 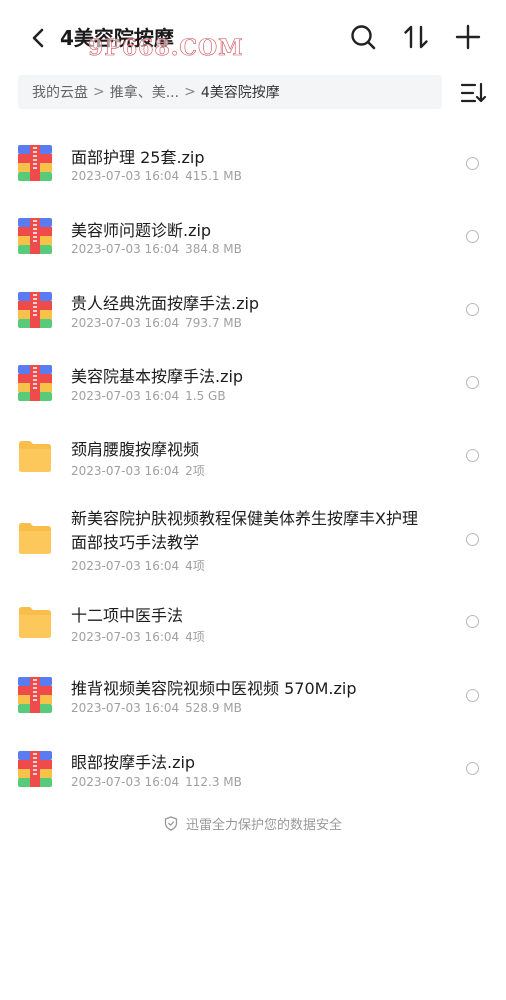 I want to click on search-button, so click(x=363, y=37).